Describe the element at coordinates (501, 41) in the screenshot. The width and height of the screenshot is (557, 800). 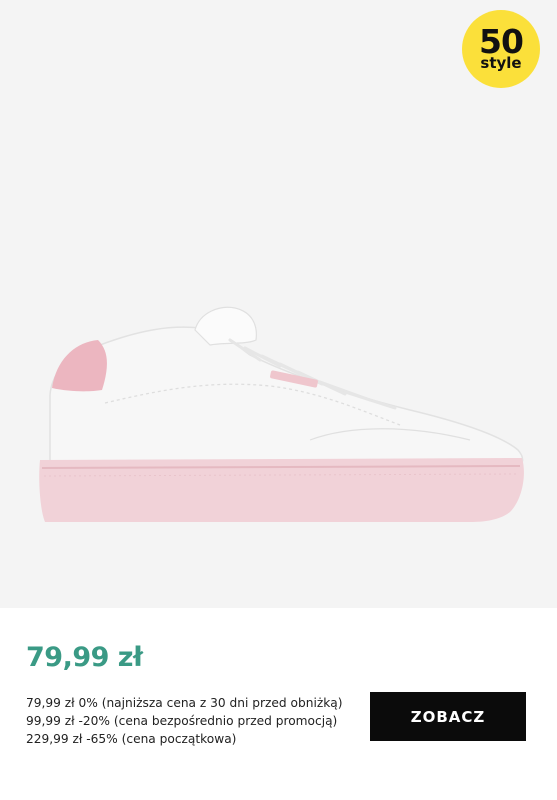
I see `badge-number: 50` at that location.